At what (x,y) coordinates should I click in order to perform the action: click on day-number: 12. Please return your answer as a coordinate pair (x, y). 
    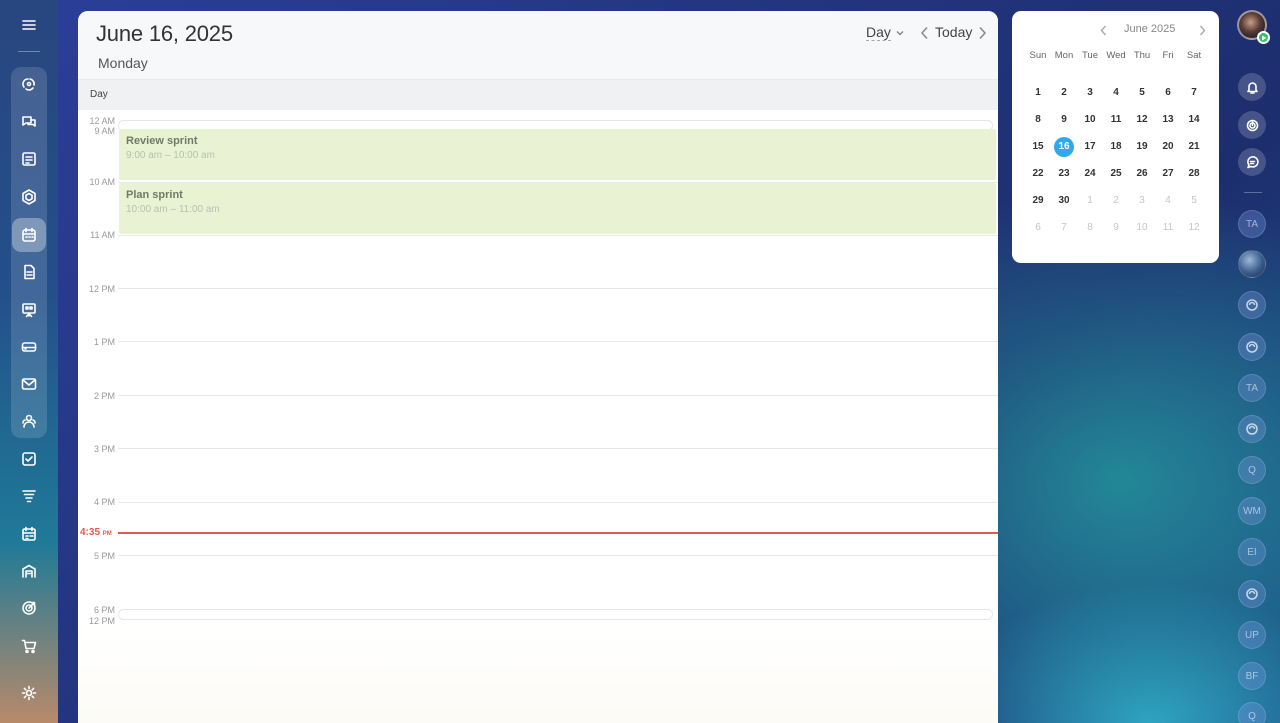
    Looking at the image, I should click on (1142, 119).